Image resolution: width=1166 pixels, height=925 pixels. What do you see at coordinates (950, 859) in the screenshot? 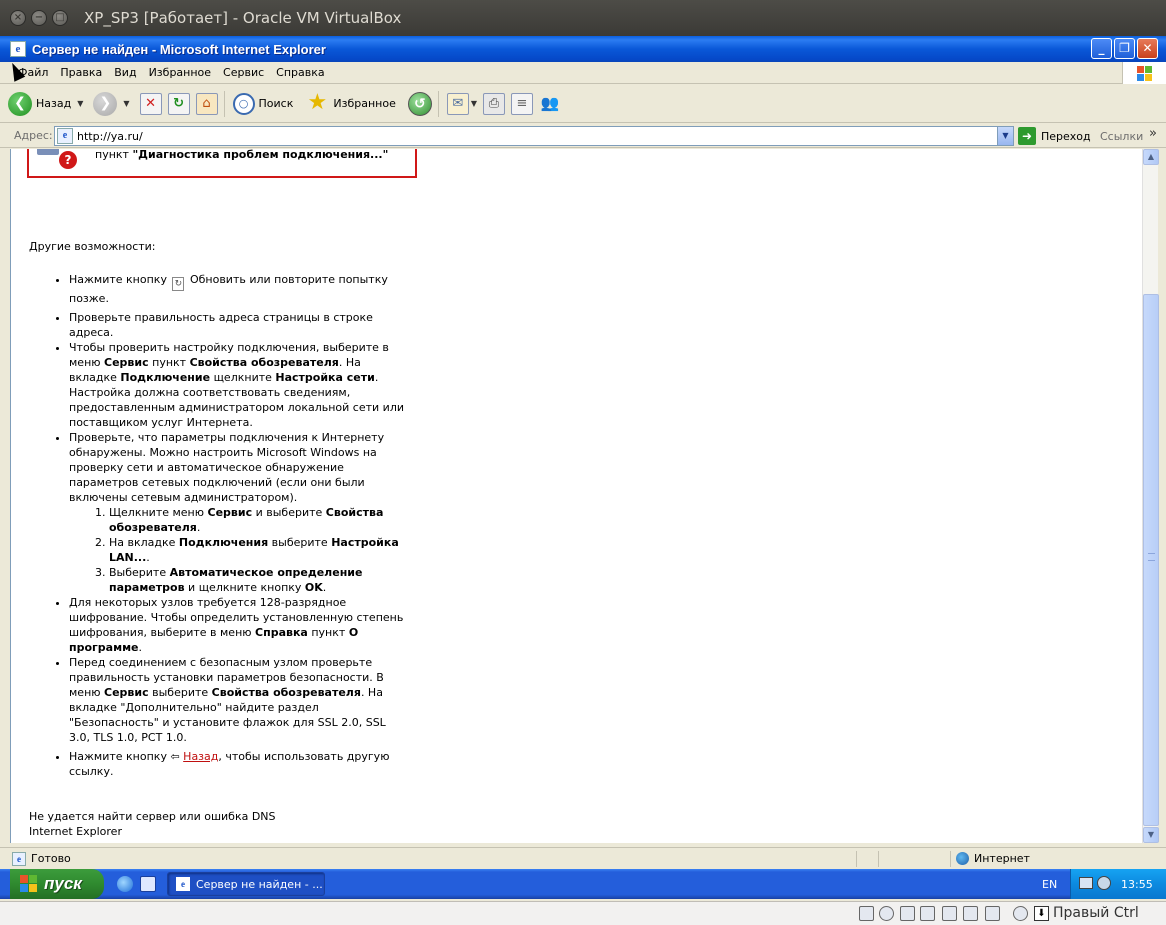
I see `status-divider` at bounding box center [950, 859].